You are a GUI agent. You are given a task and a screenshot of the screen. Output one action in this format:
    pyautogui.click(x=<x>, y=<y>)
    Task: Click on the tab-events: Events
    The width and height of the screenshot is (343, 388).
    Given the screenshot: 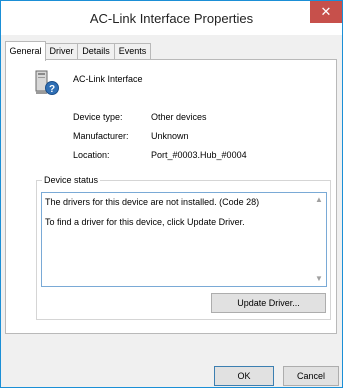 What is the action you would take?
    pyautogui.click(x=132, y=51)
    